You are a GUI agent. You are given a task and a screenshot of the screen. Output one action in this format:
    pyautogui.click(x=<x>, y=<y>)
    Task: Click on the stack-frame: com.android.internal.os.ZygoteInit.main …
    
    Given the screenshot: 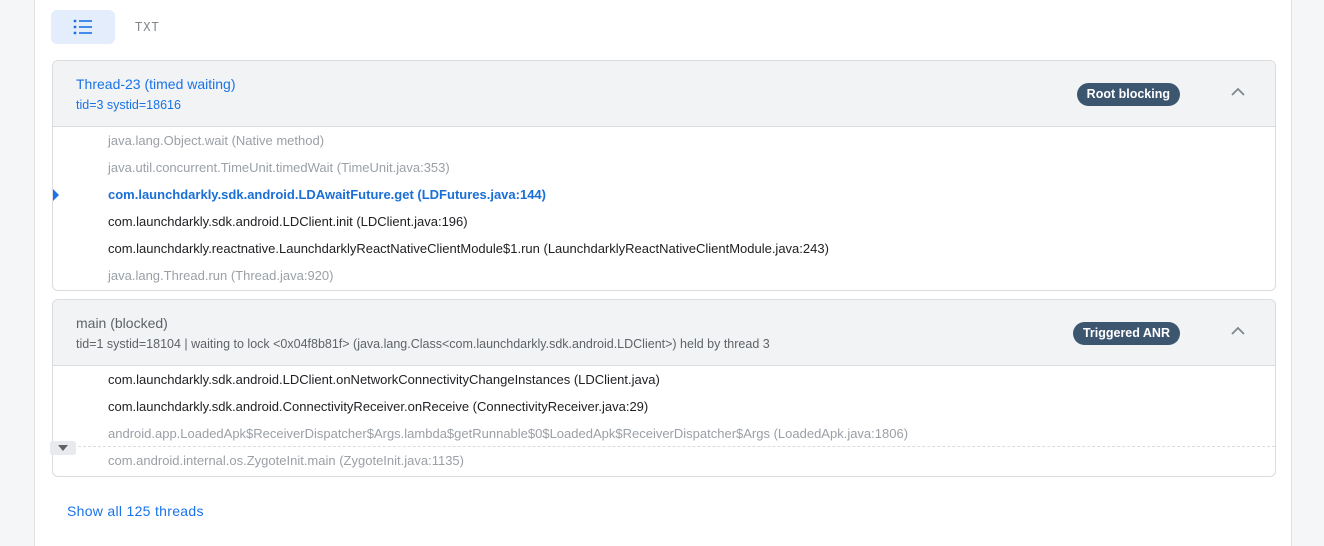 What is the action you would take?
    pyautogui.click(x=286, y=460)
    